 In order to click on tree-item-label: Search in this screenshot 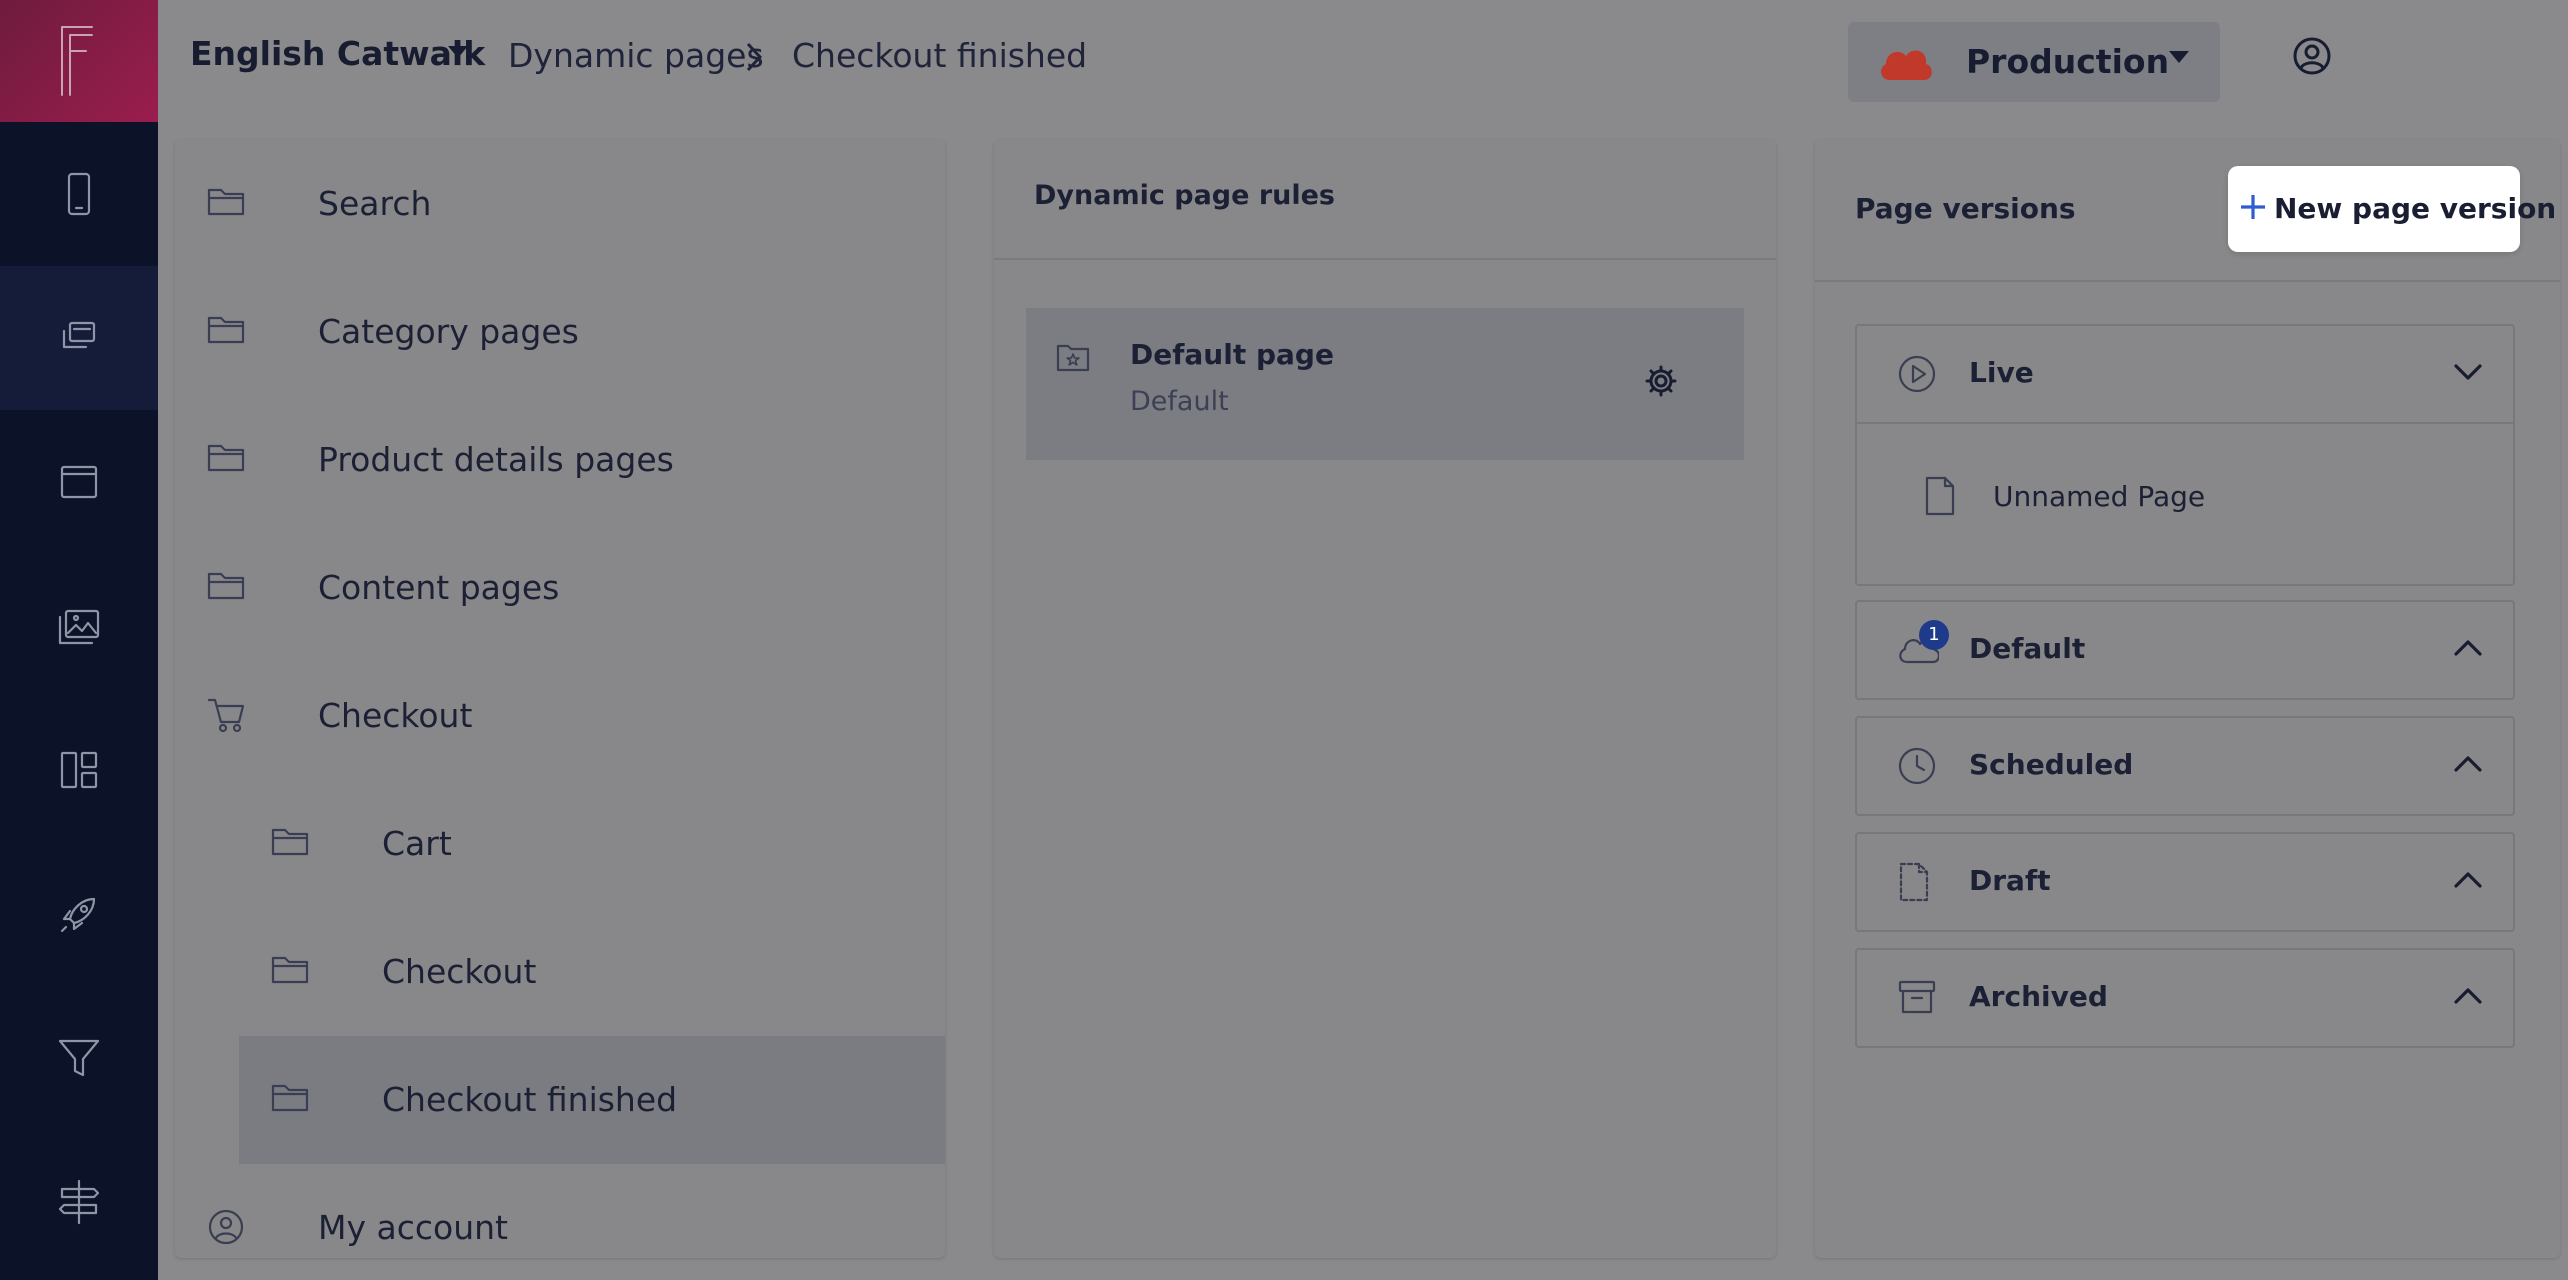, I will do `click(375, 203)`.